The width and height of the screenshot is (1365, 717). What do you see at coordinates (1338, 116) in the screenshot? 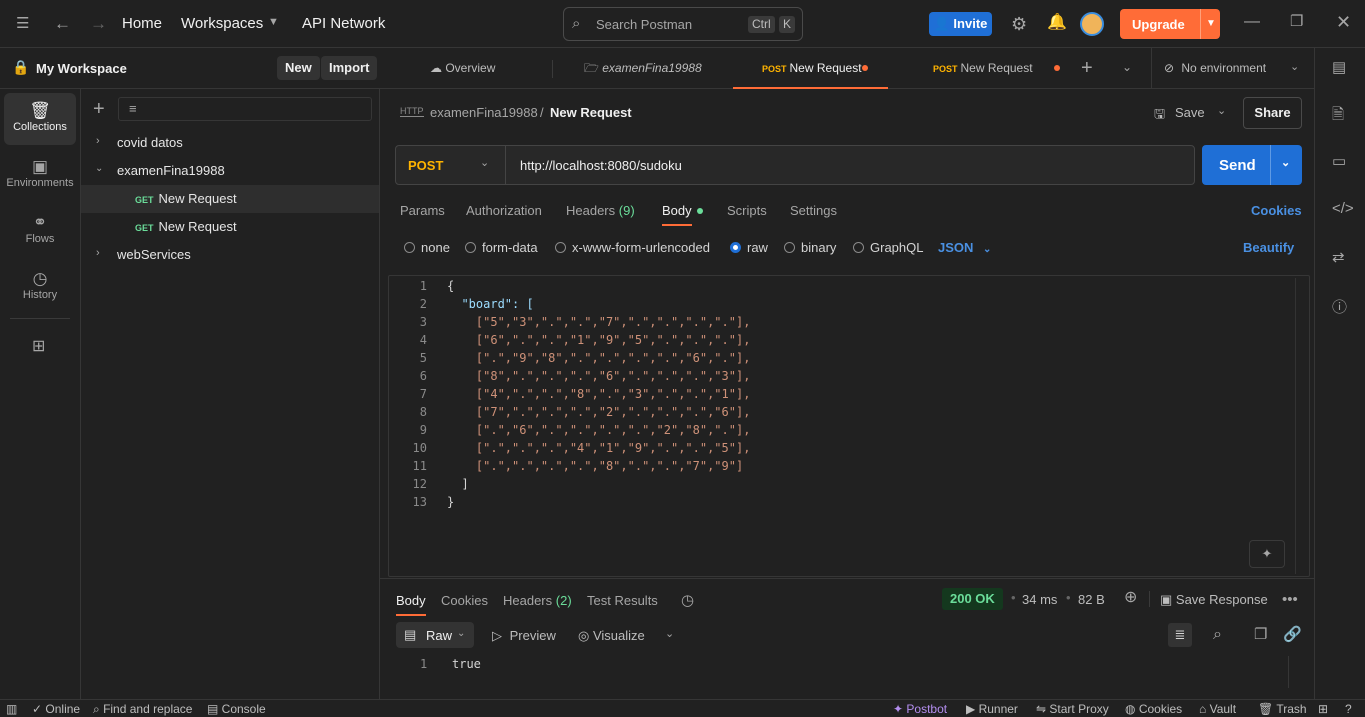
I see `documentation-icon: 🗎` at bounding box center [1338, 116].